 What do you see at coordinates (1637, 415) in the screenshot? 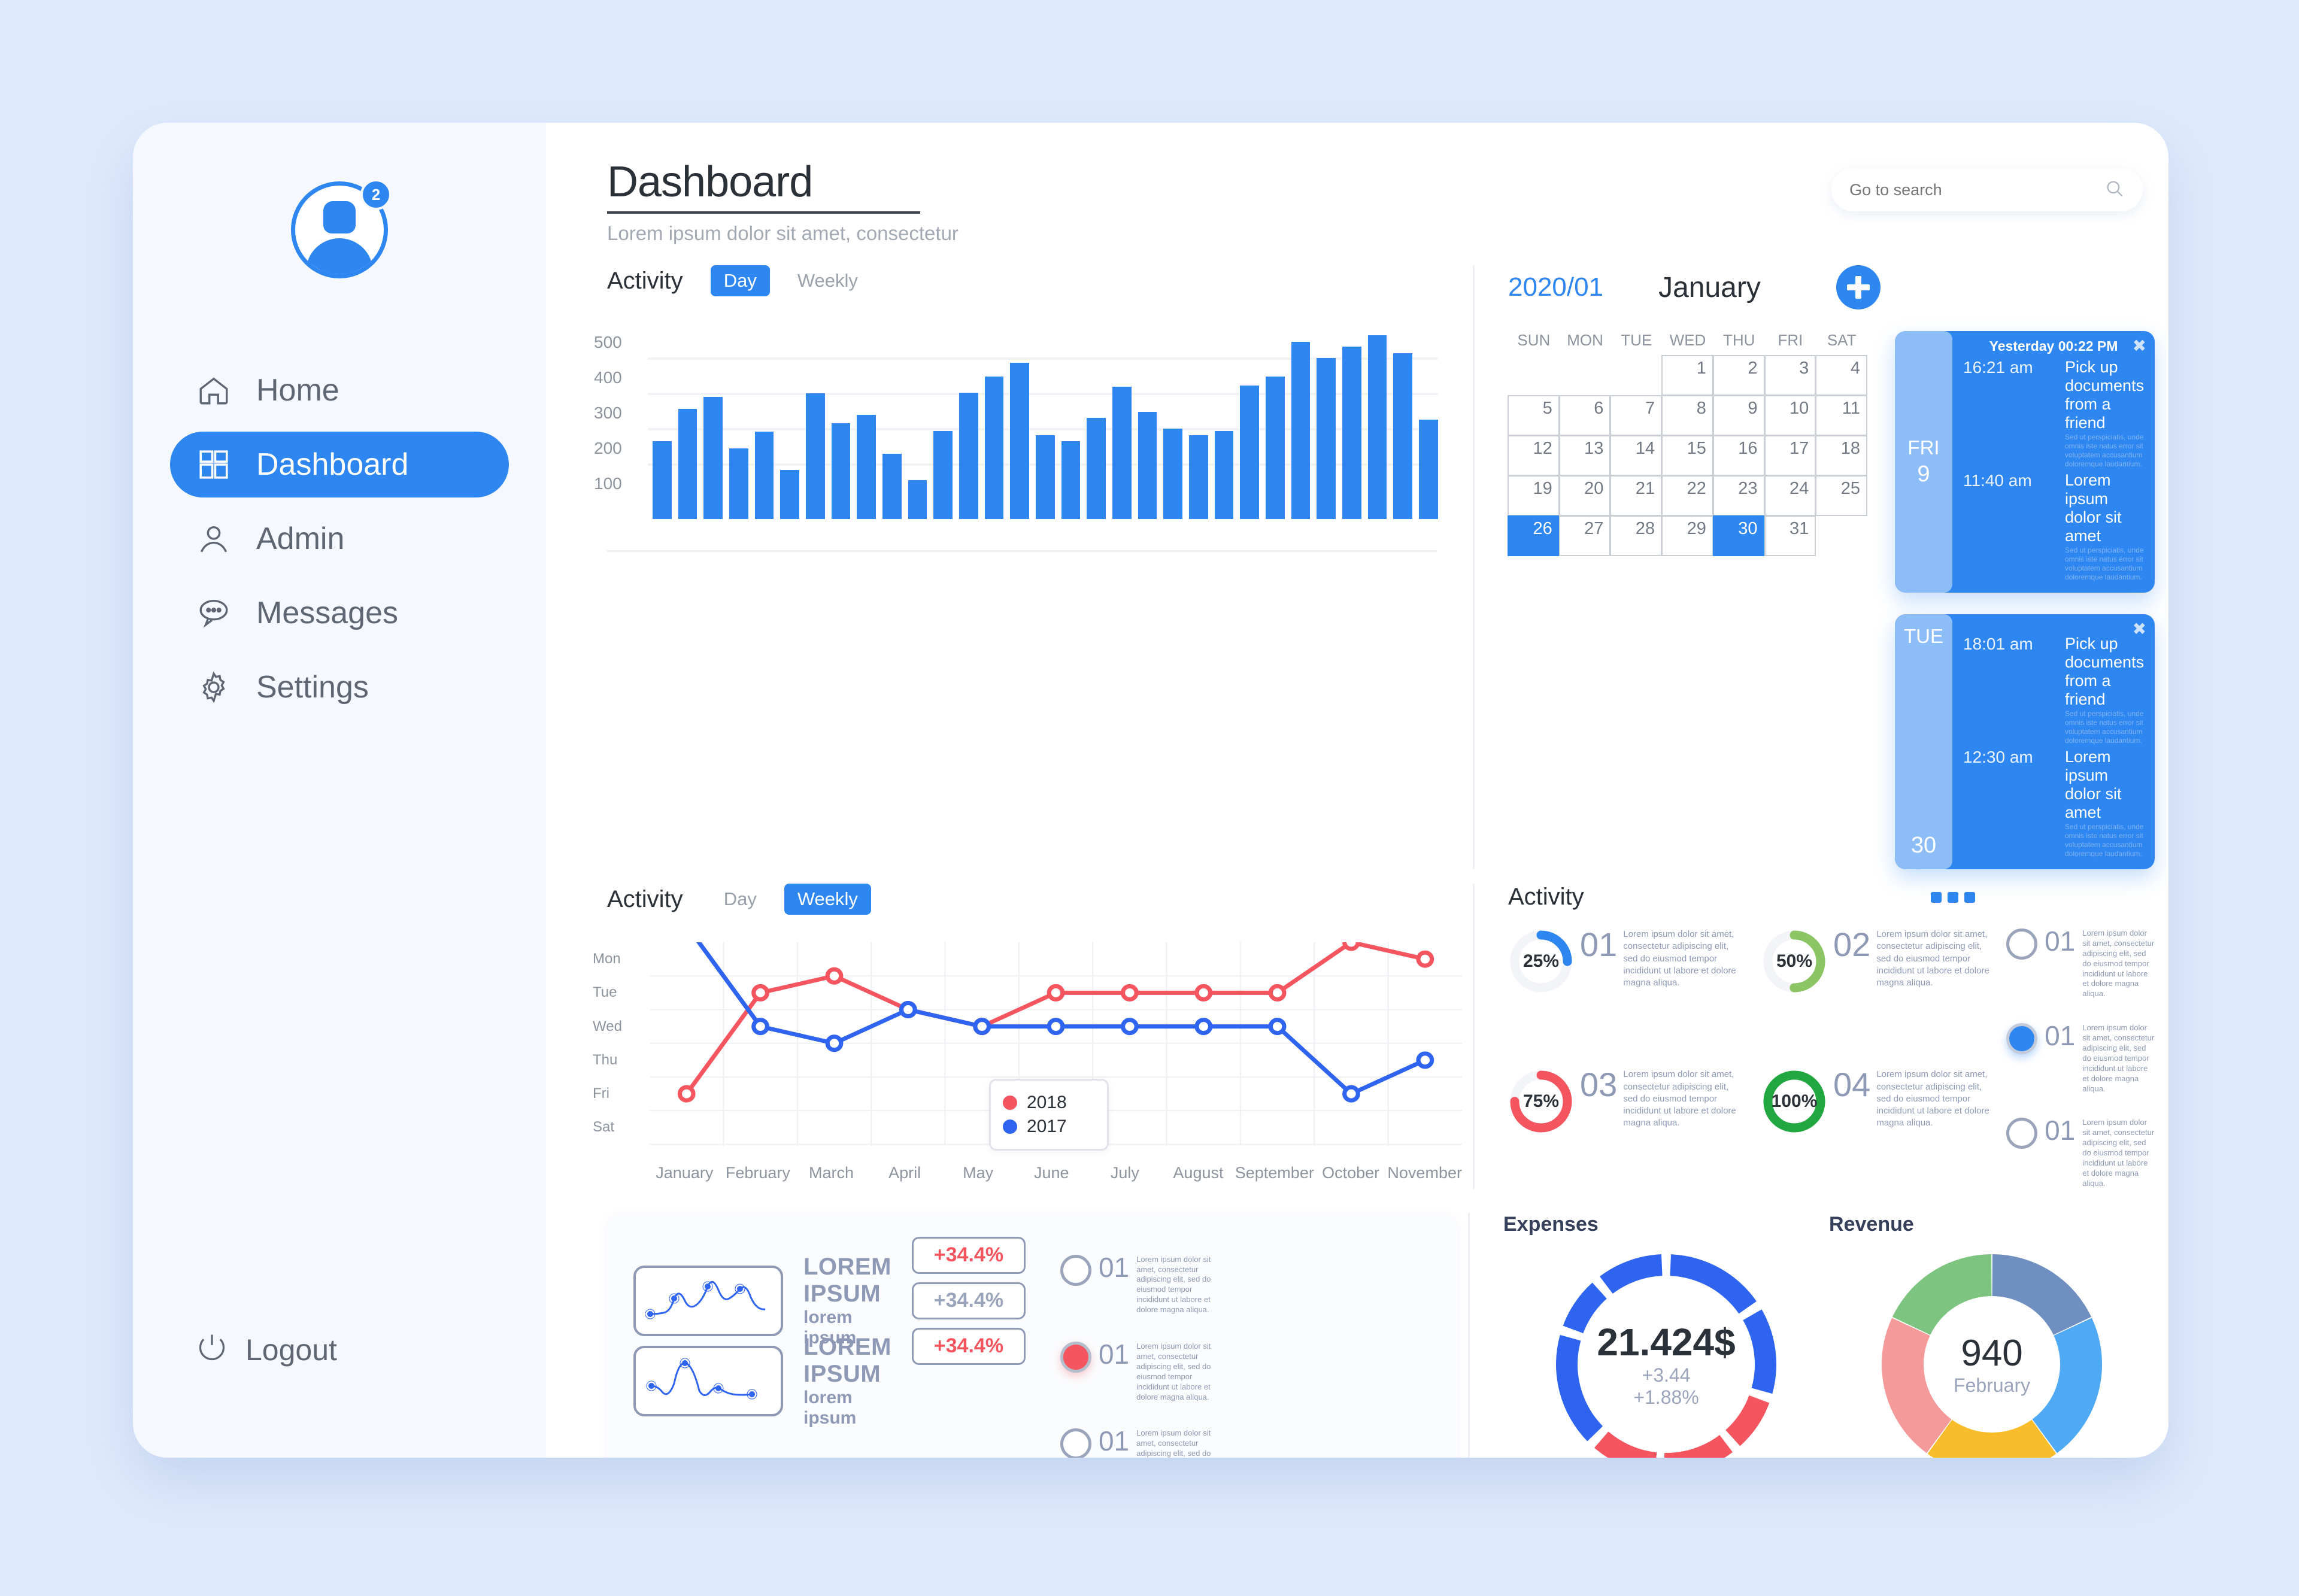
I see `calendar-day-cell: 7` at bounding box center [1637, 415].